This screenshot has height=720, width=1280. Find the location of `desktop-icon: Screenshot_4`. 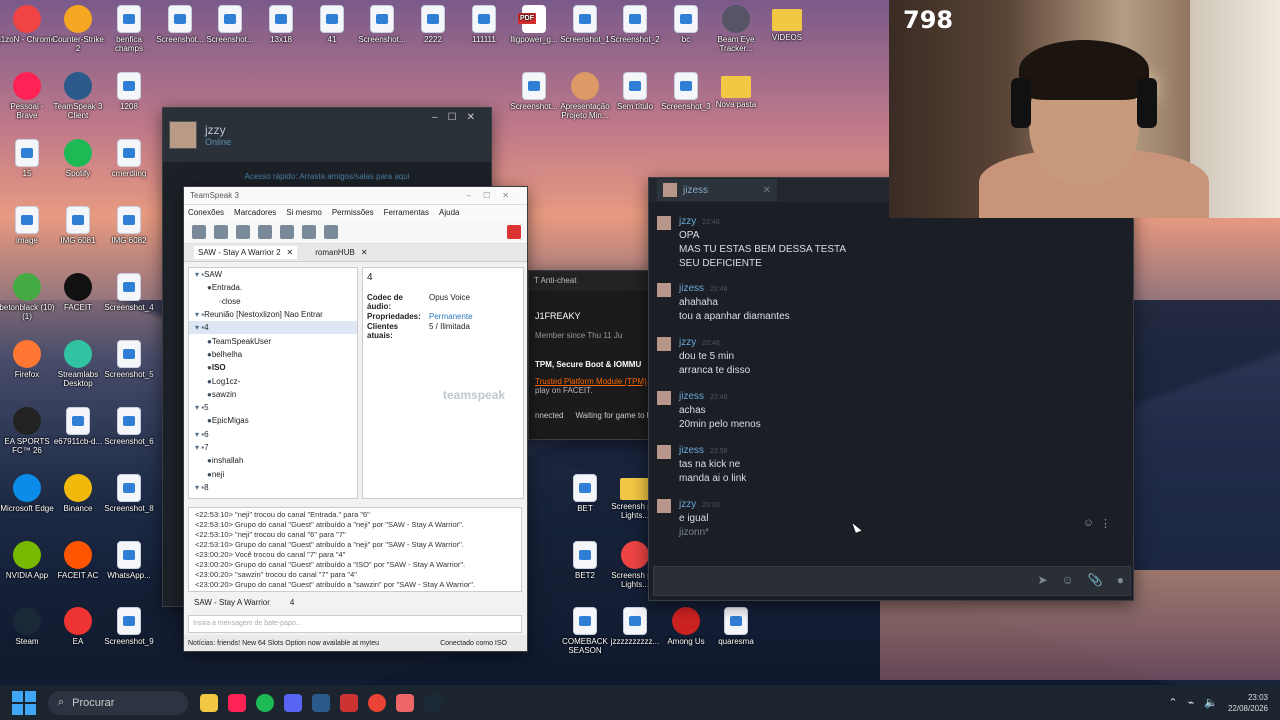

desktop-icon: Screenshot_4 is located at coordinates (129, 292).